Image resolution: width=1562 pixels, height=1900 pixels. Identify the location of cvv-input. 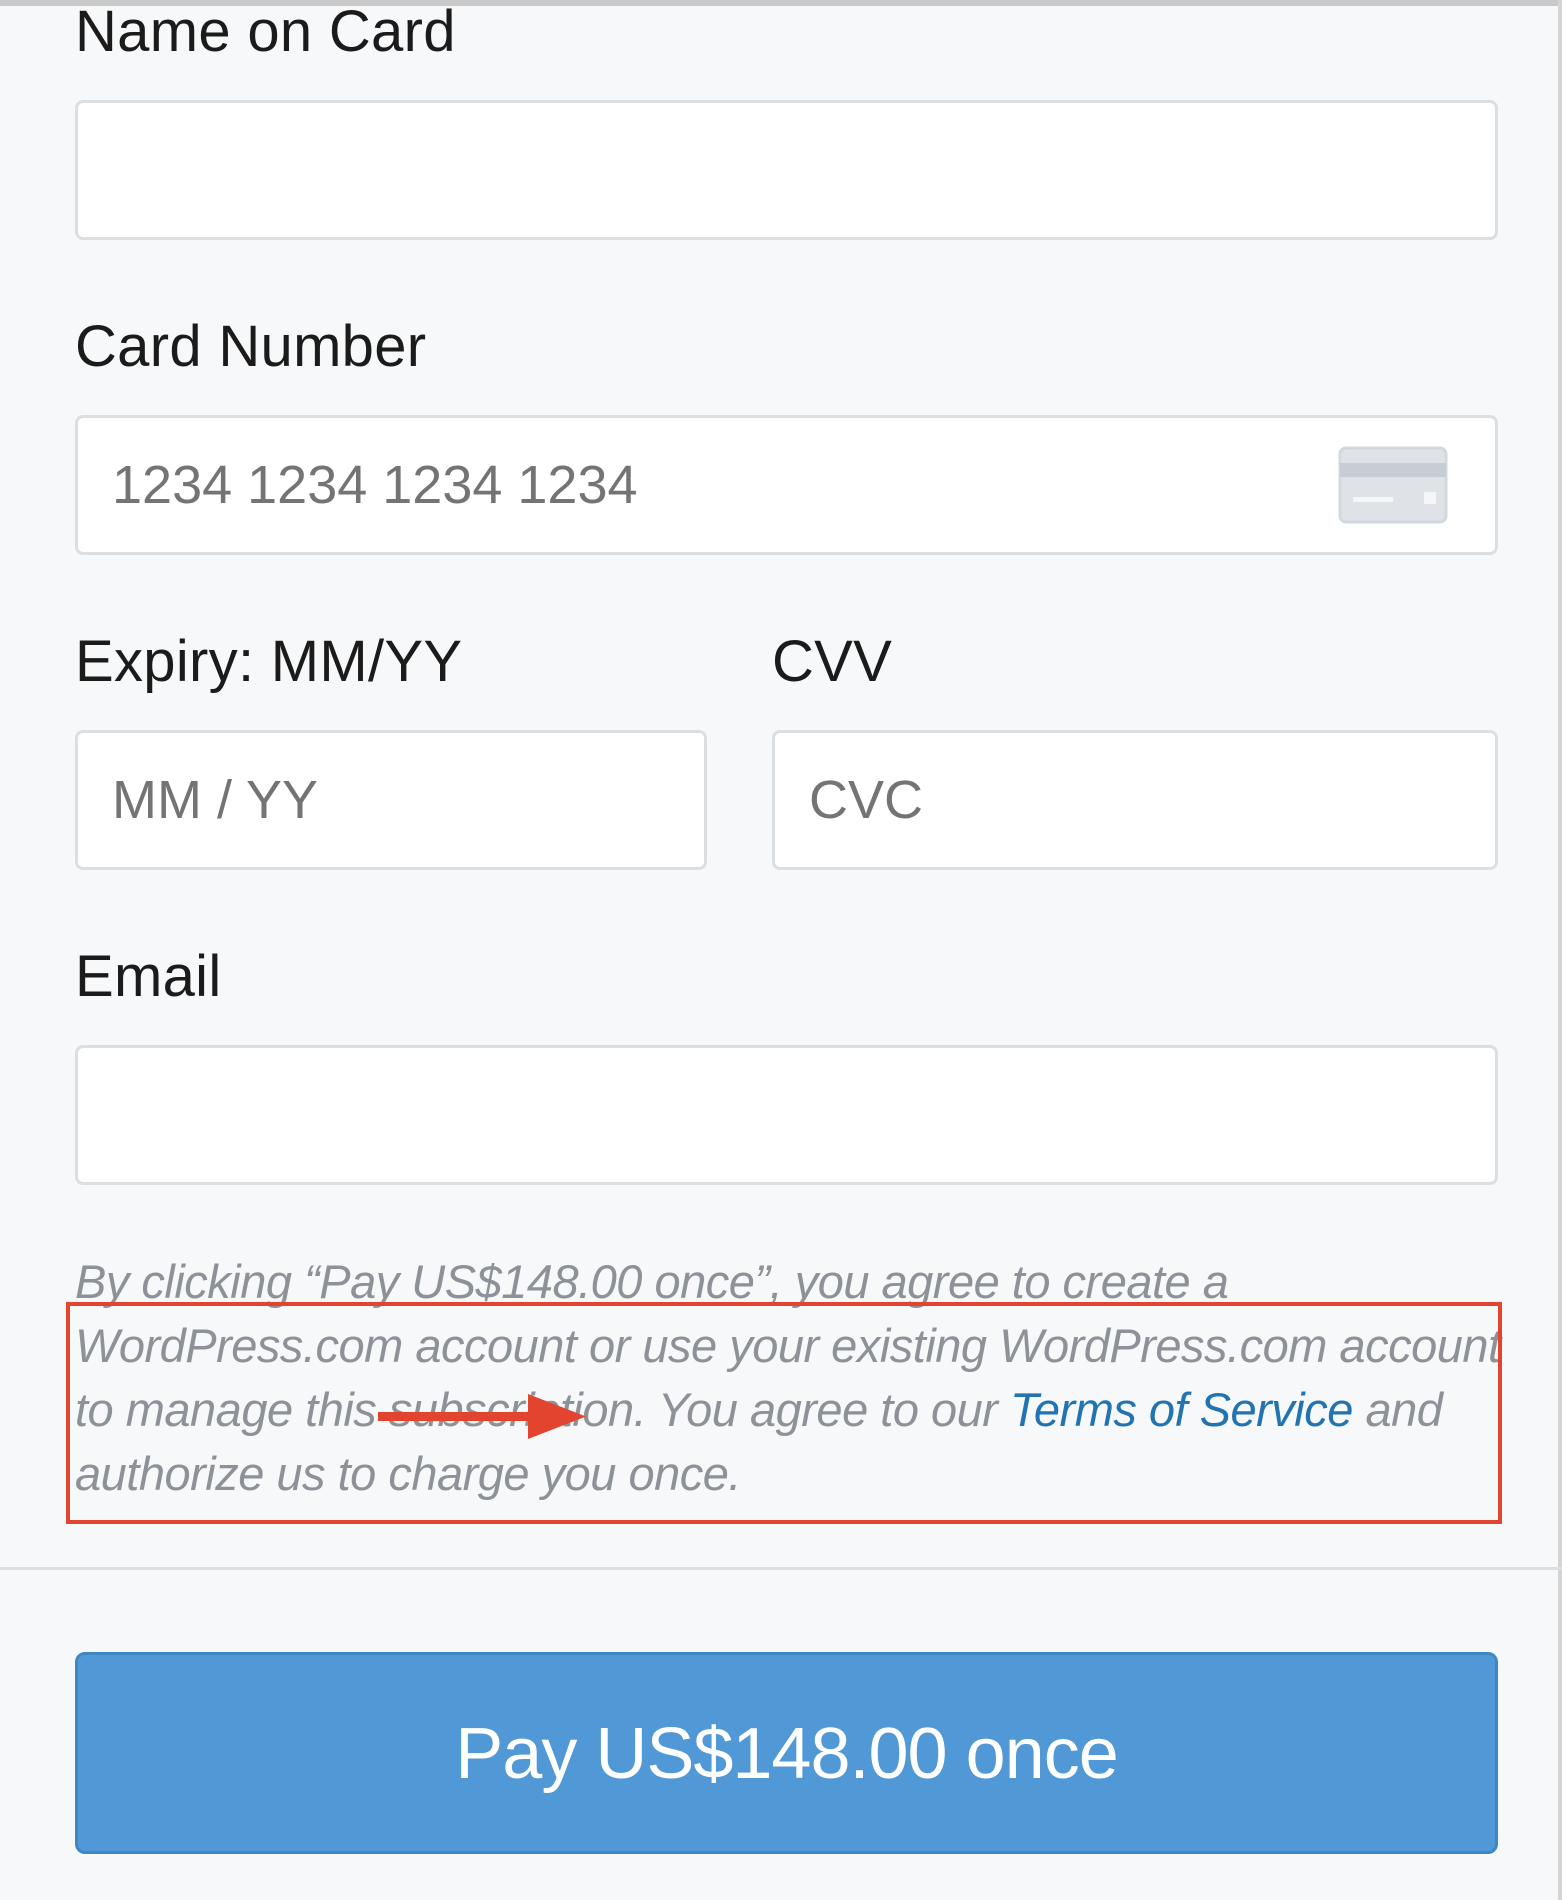
(1135, 800).